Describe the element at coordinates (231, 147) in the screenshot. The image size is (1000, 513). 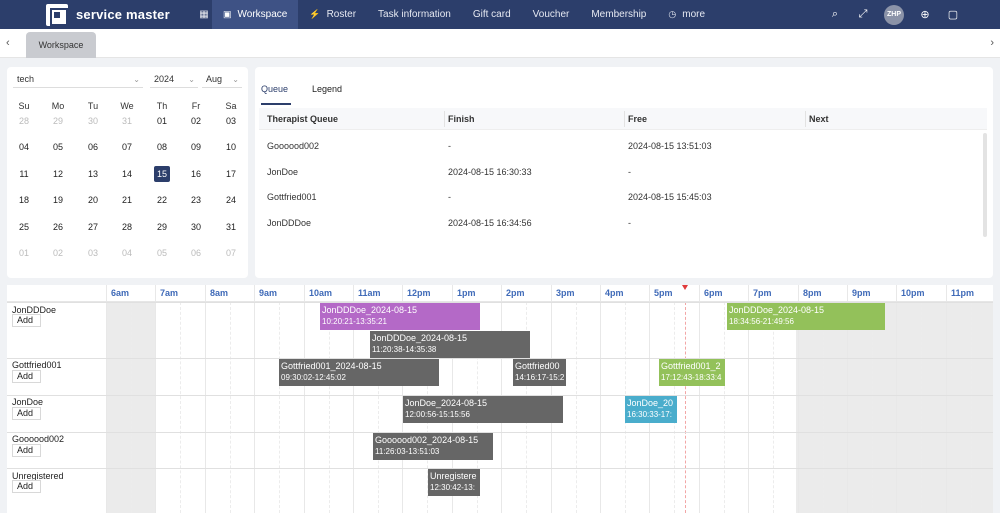
I see `calendar-day: 10` at that location.